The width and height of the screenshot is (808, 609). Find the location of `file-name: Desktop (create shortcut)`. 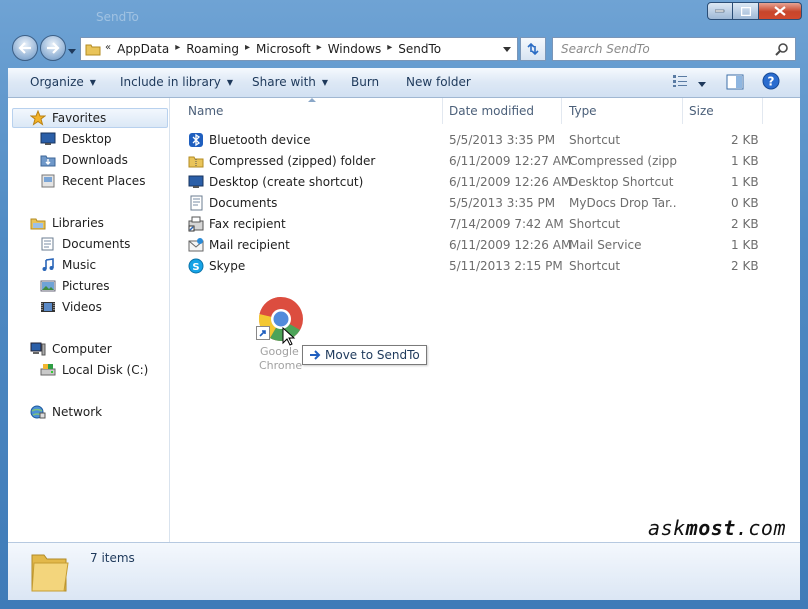

file-name: Desktop (create shortcut) is located at coordinates (286, 182).